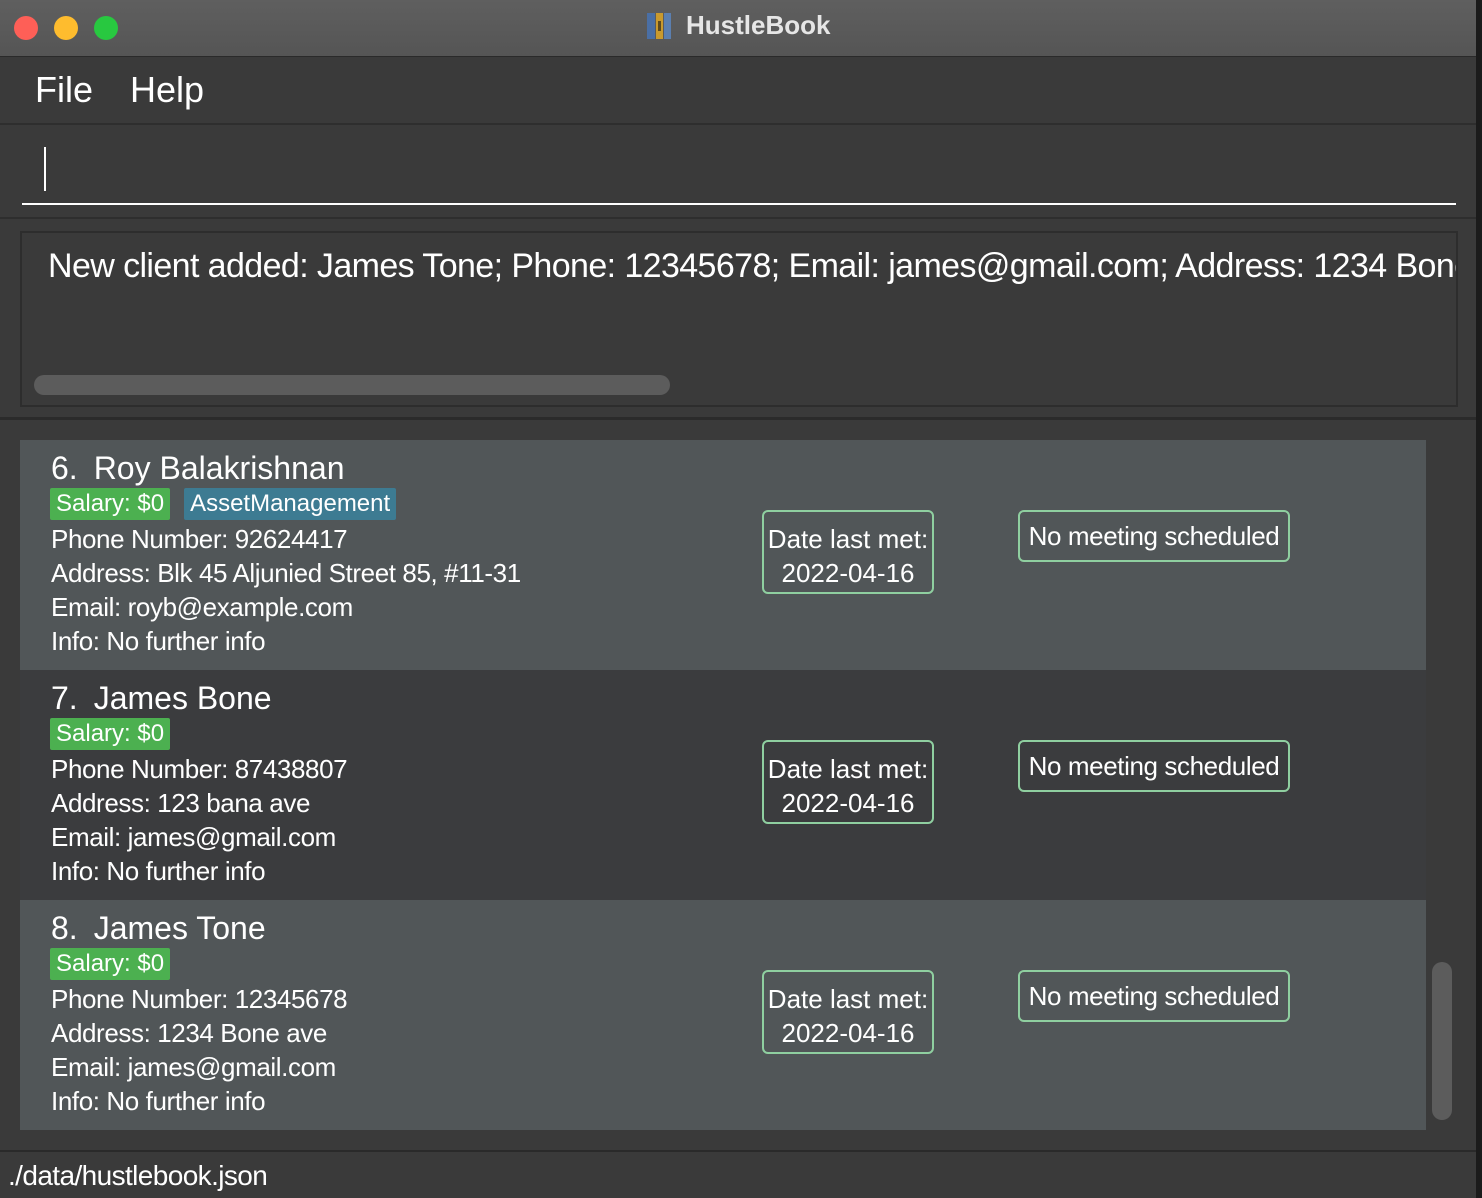 Image resolution: width=1482 pixels, height=1198 pixels. What do you see at coordinates (738, 1174) in the screenshot?
I see `status-bar: ./data/hustlebook.json` at bounding box center [738, 1174].